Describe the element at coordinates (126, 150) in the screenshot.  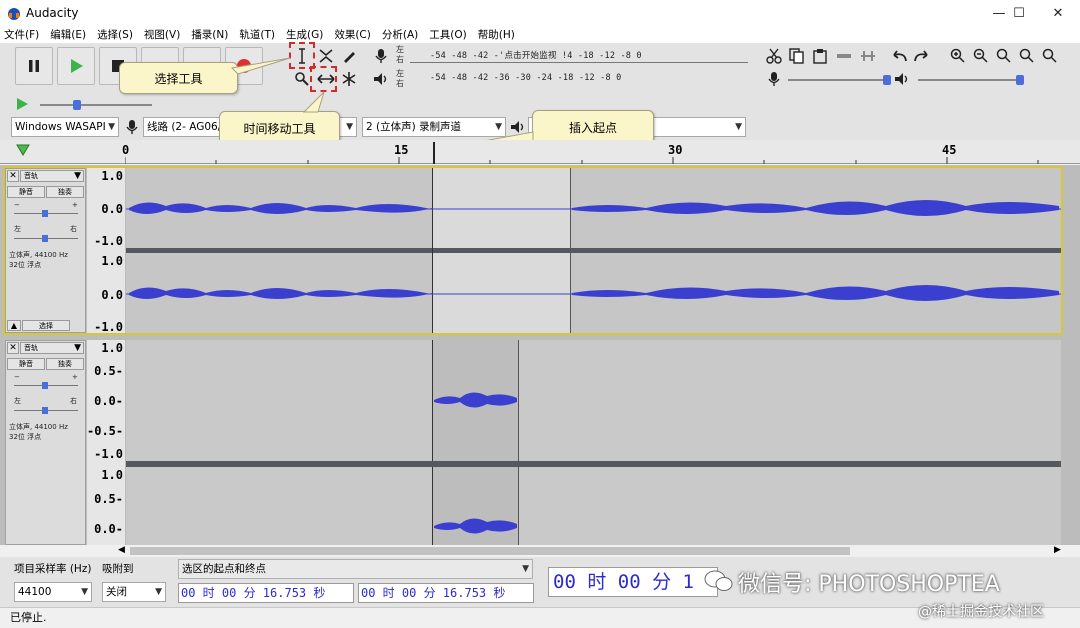
I see `ruler-tick-0: 0` at that location.